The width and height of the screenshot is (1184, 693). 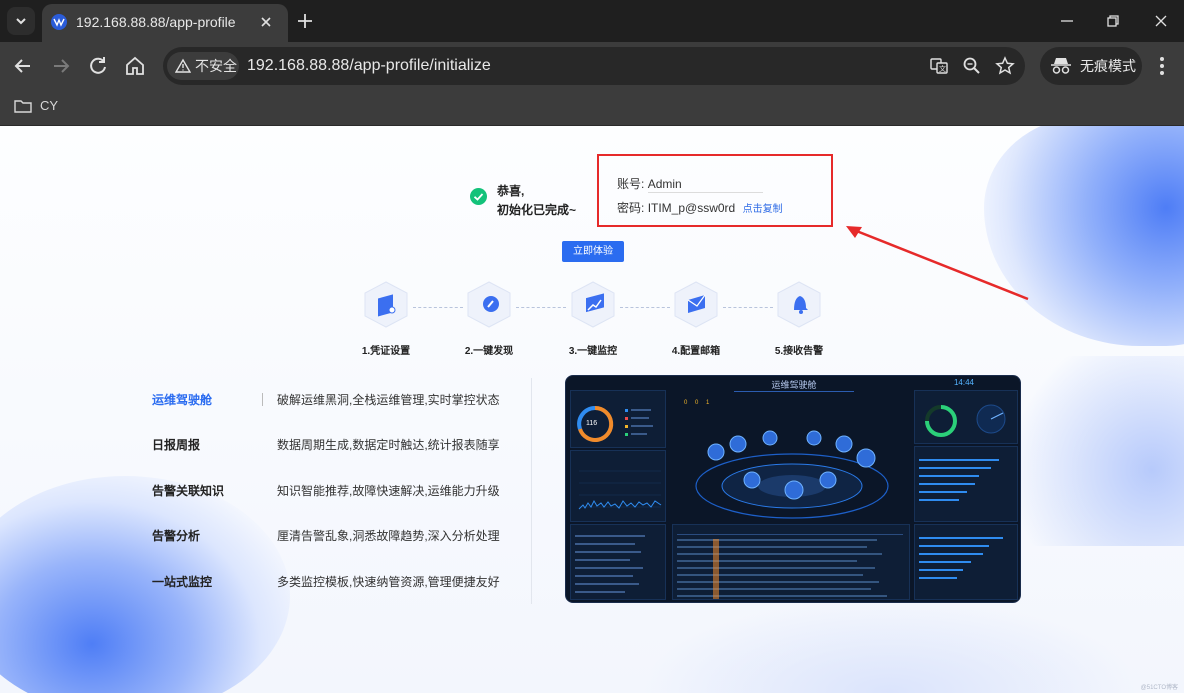 What do you see at coordinates (592, 21) in the screenshot?
I see `browser-tab-bar: 192.168.88.88/app-profile` at bounding box center [592, 21].